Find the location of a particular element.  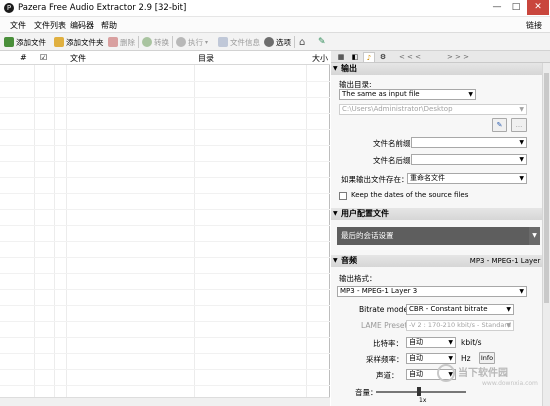

edit-icon: ✎ is located at coordinates (499, 125).